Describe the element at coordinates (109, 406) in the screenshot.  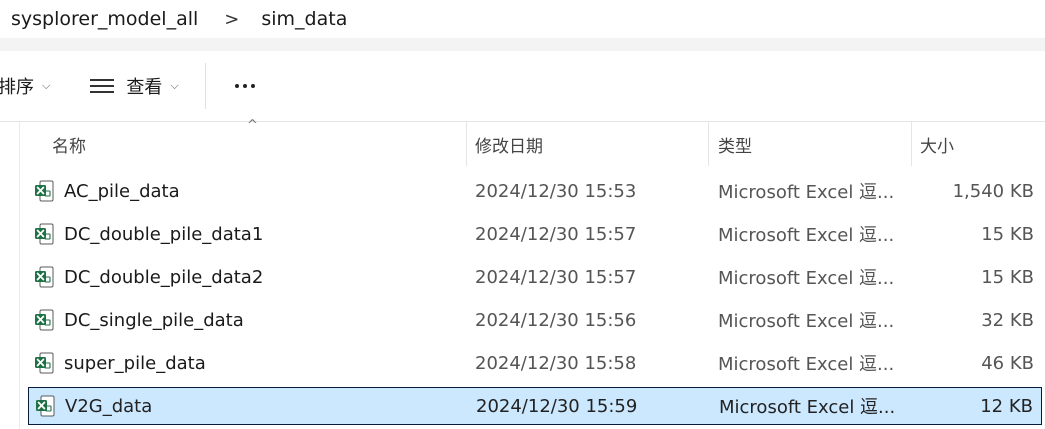
I see `file-name: V2G_data` at that location.